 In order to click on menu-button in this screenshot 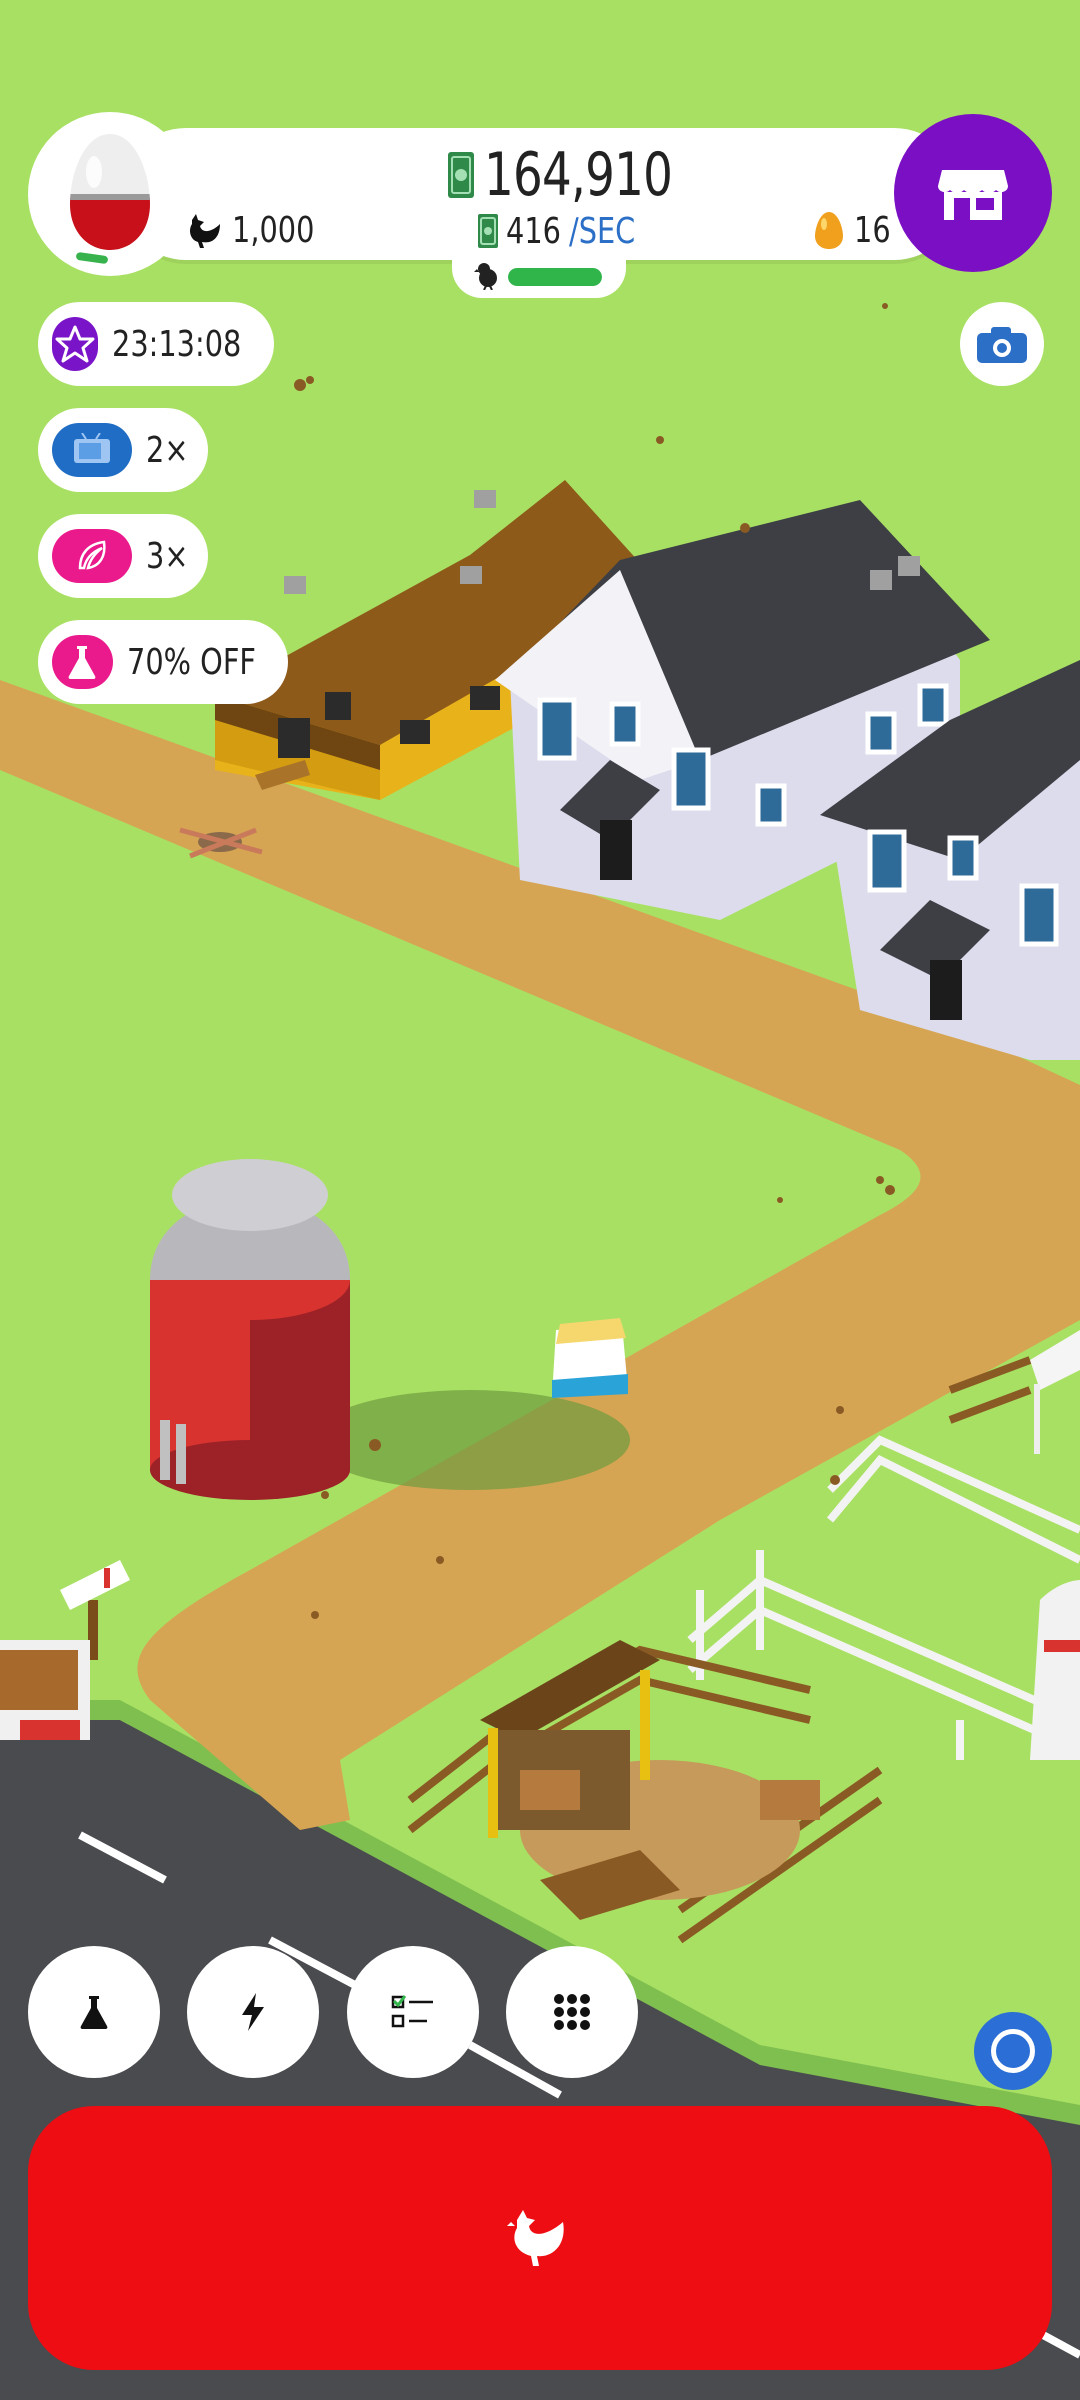, I will do `click(572, 2012)`.